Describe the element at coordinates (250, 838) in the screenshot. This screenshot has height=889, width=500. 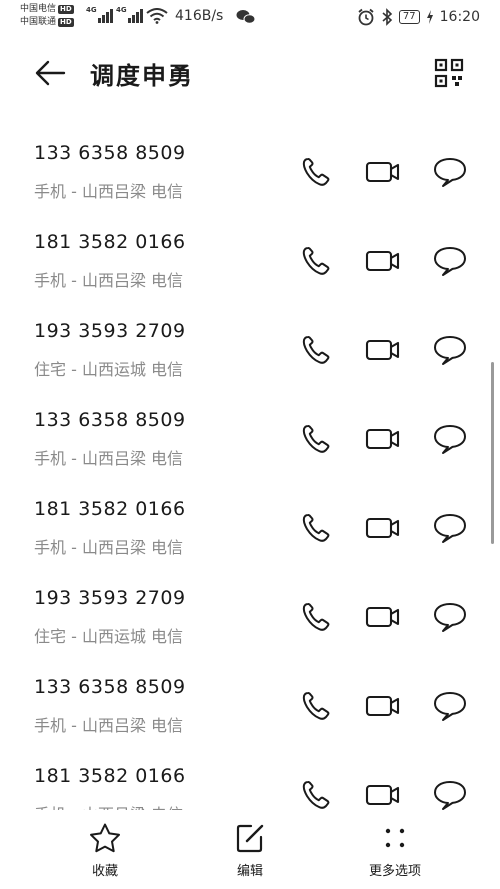
I see `edit-icon` at that location.